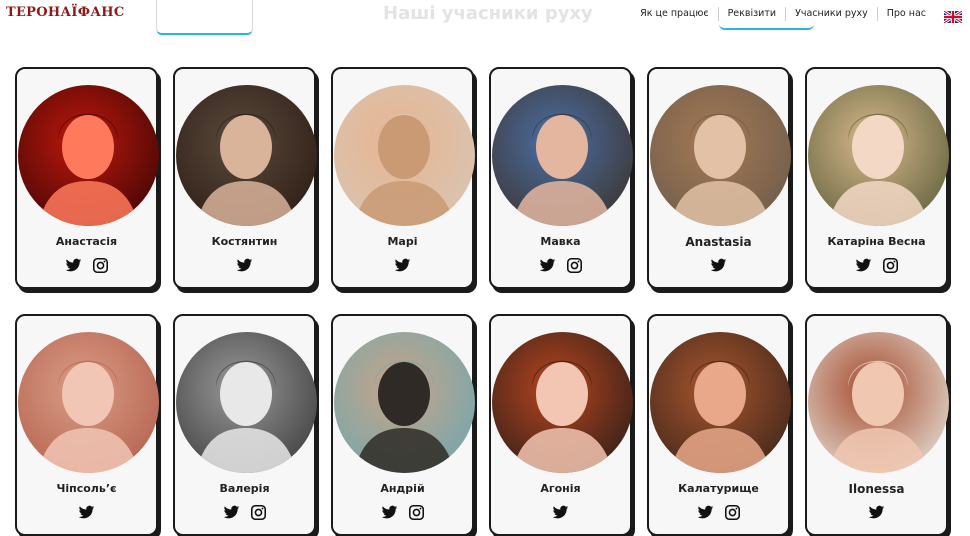 The height and width of the screenshot is (536, 970). I want to click on member-name: Anastasia, so click(718, 242).